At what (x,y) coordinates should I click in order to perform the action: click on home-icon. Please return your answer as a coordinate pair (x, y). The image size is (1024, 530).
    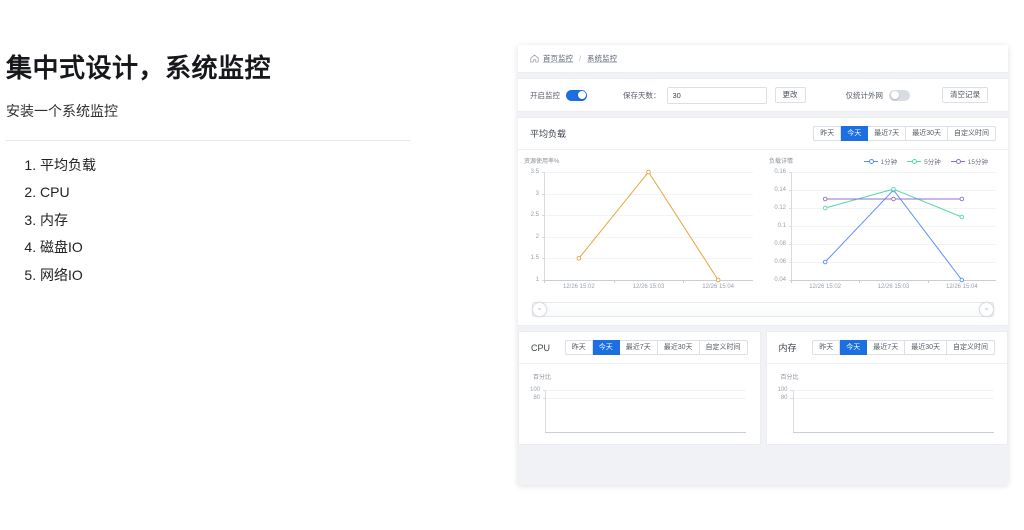
    Looking at the image, I should click on (534, 58).